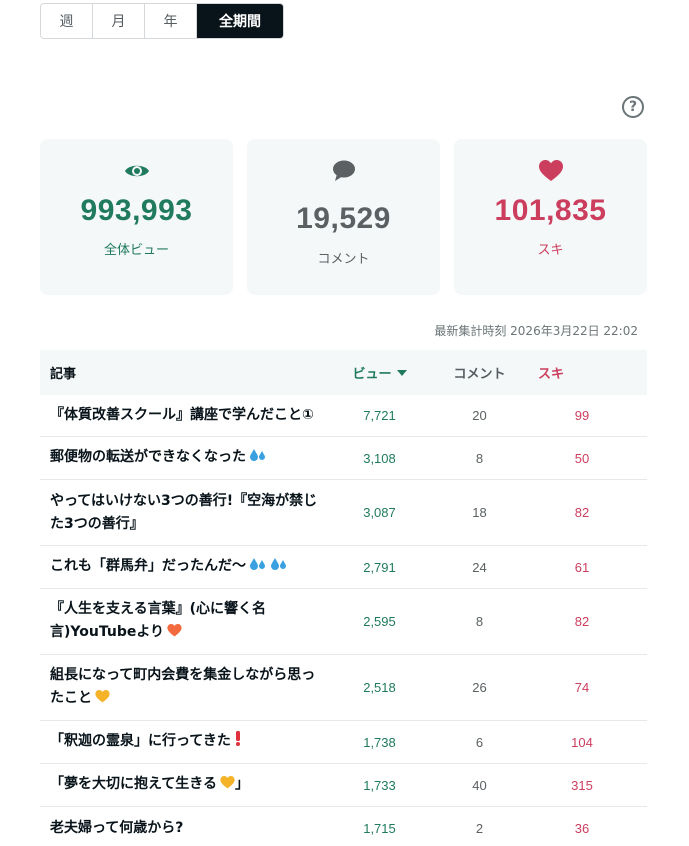 This screenshot has width=689, height=846. I want to click on row-likes: 74, so click(582, 687).